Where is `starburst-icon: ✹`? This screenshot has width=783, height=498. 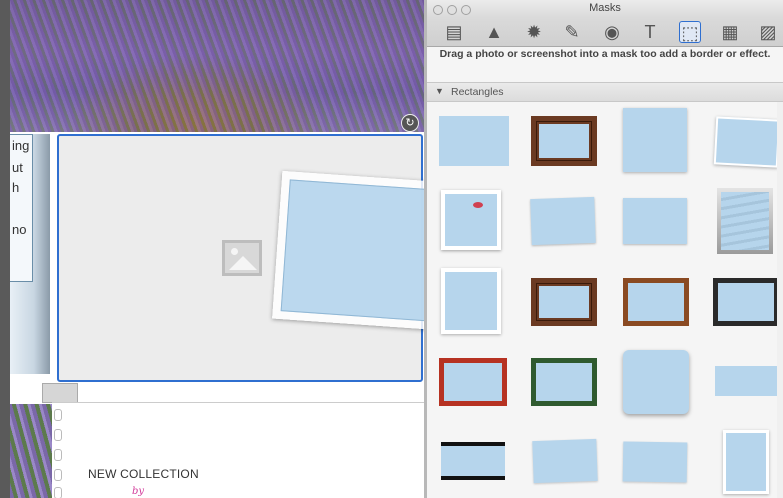
starburst-icon: ✹ is located at coordinates (534, 32).